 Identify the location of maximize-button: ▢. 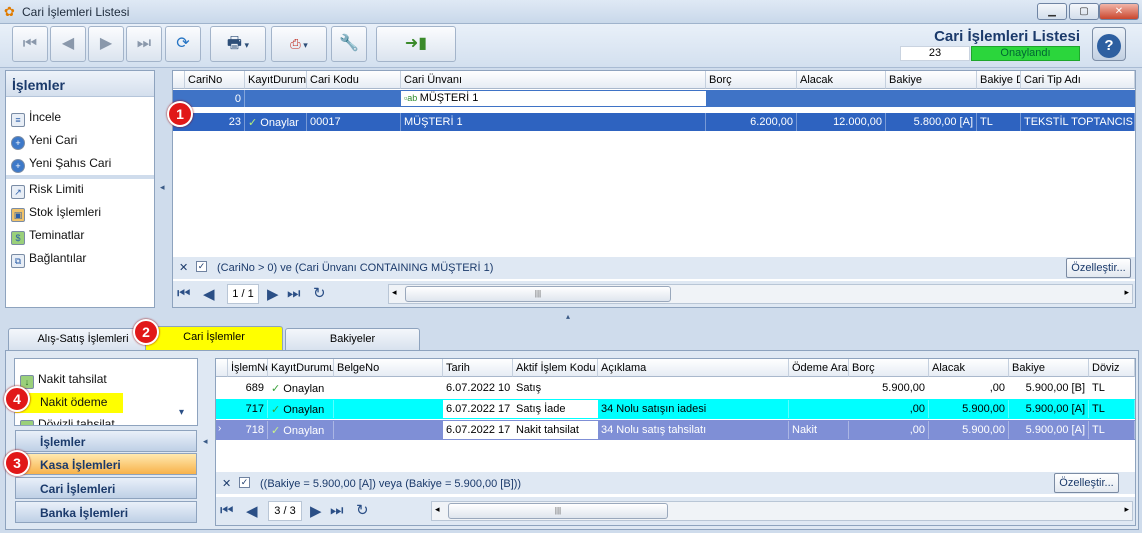
(1084, 11).